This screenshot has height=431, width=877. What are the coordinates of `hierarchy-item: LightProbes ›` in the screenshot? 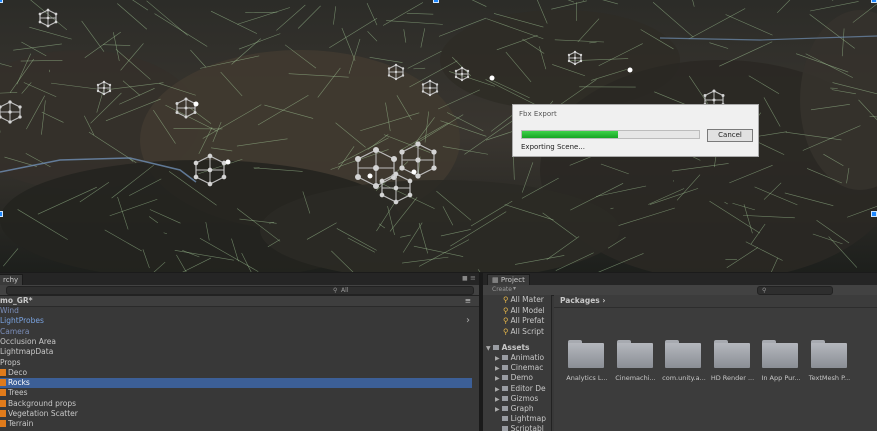 It's located at (236, 321).